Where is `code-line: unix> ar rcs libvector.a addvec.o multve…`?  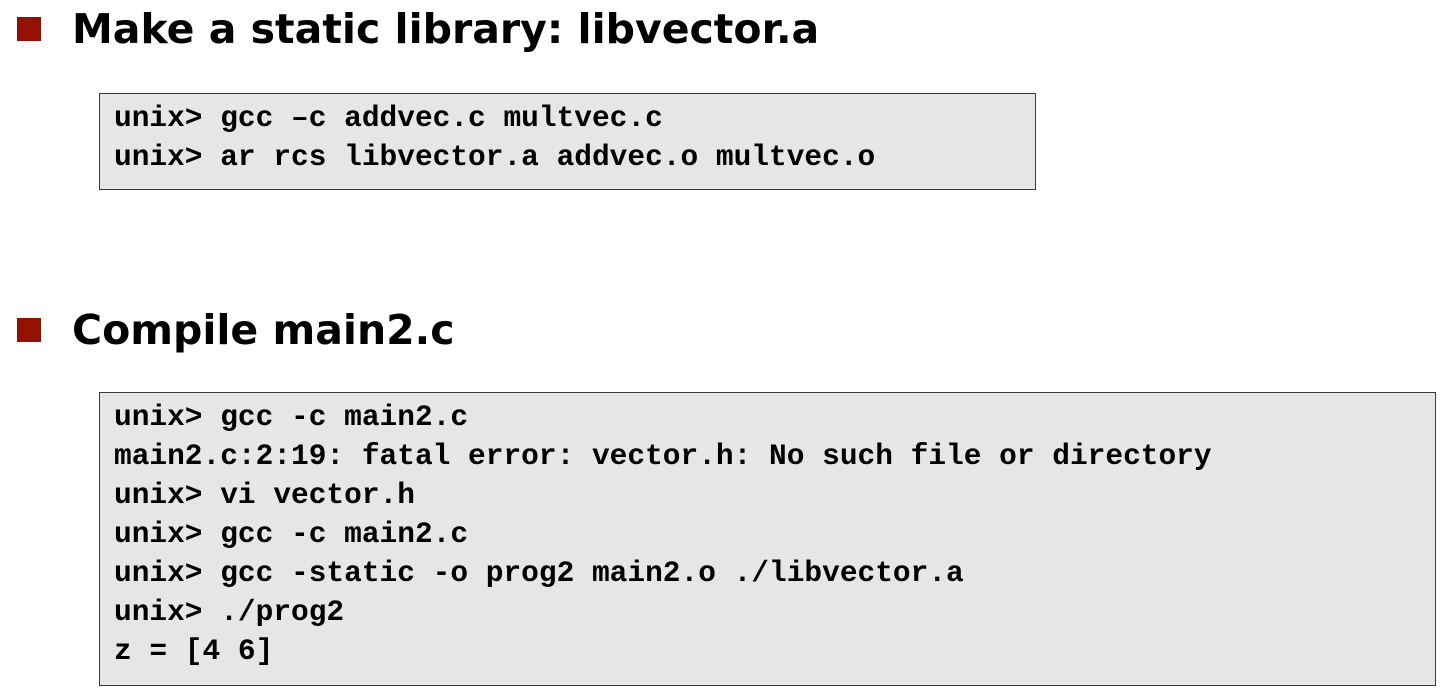 code-line: unix> ar rcs libvector.a addvec.o multve… is located at coordinates (495, 157).